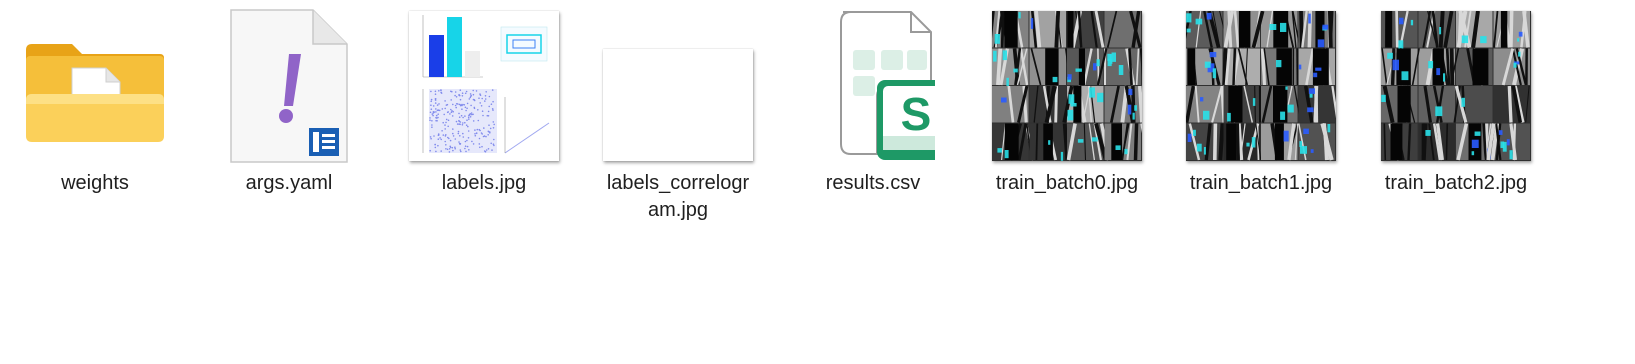 Image resolution: width=1635 pixels, height=364 pixels. What do you see at coordinates (289, 86) in the screenshot?
I see `yaml-file-icon` at bounding box center [289, 86].